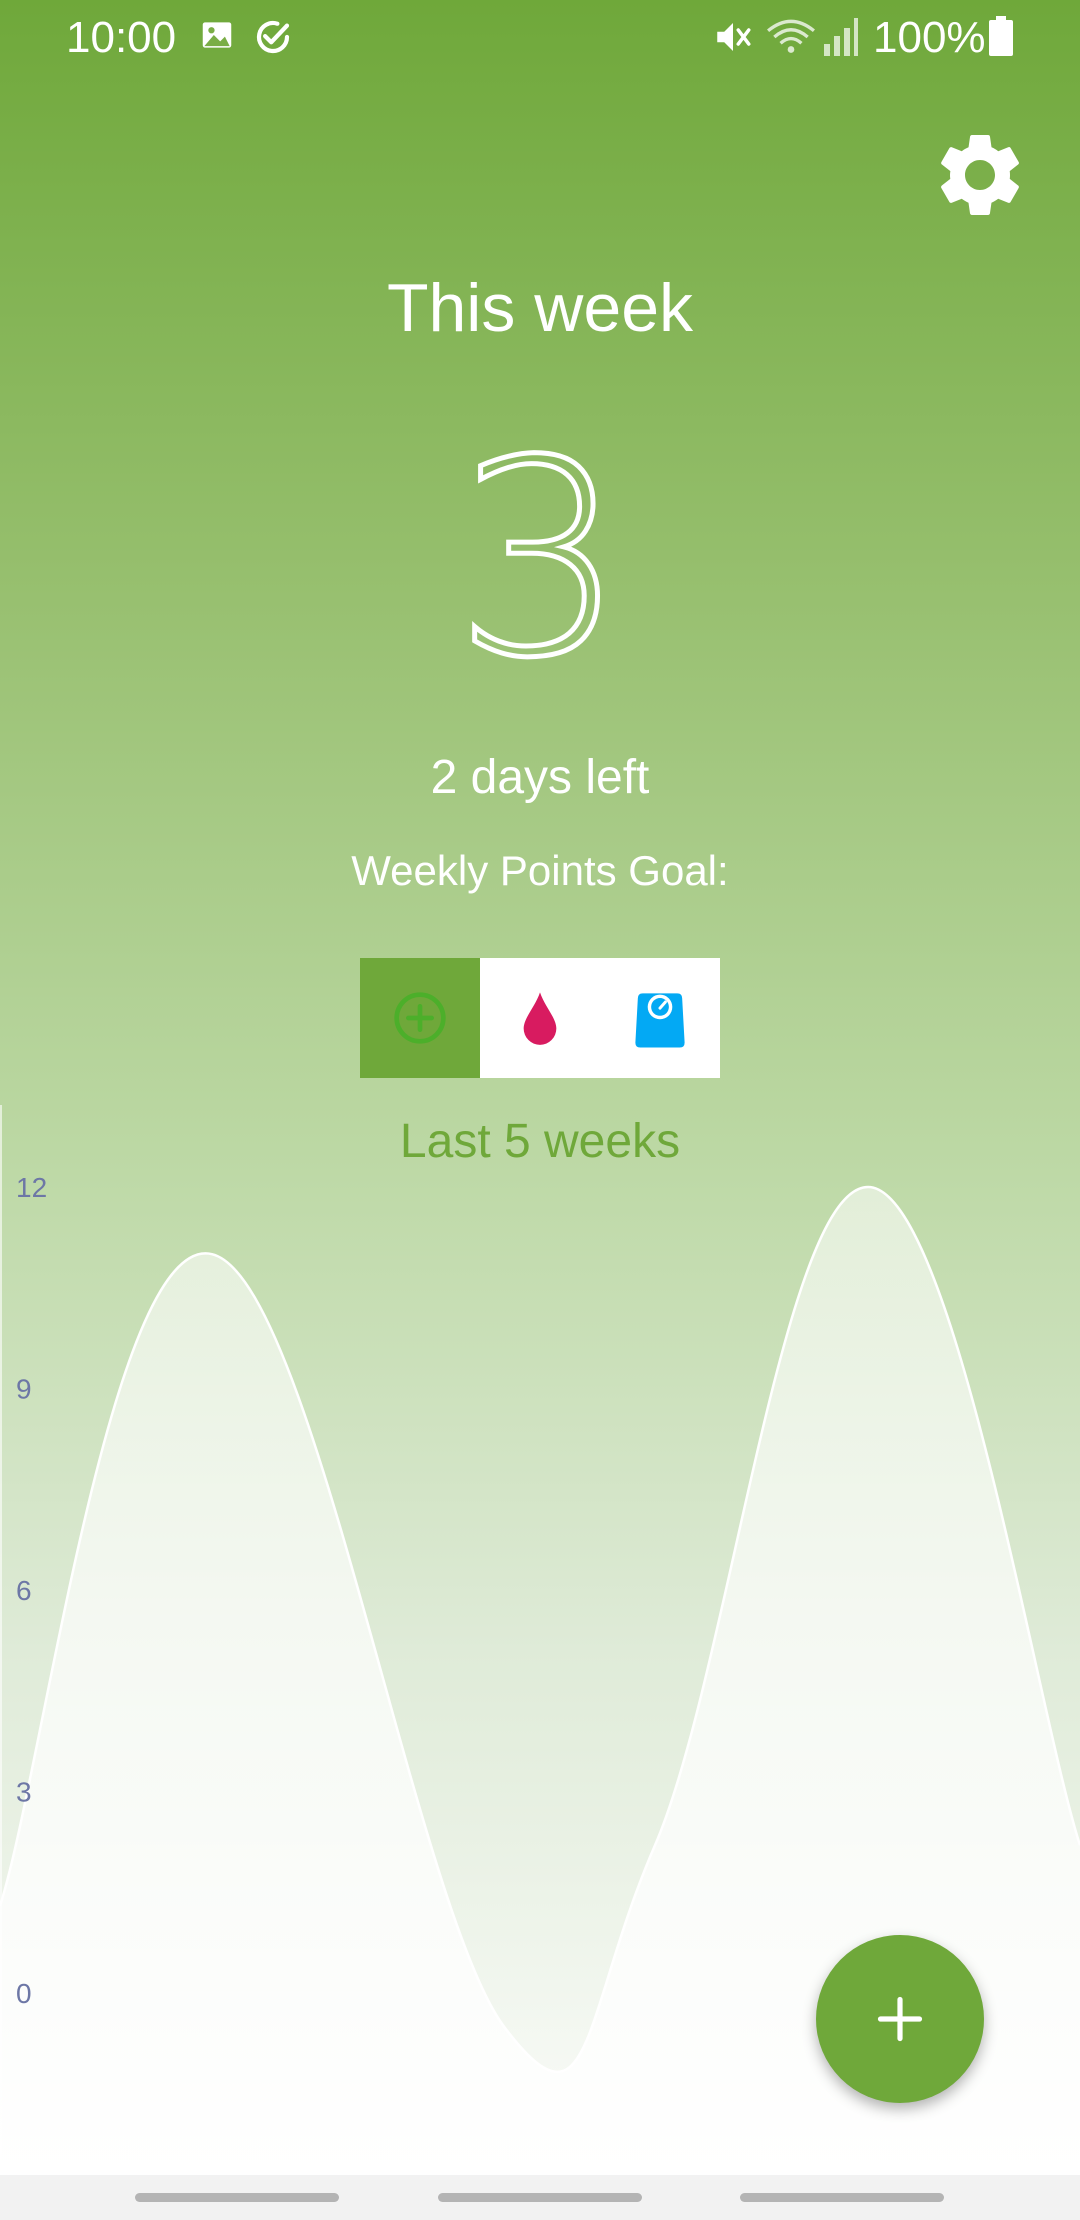  I want to click on image-icon, so click(217, 35).